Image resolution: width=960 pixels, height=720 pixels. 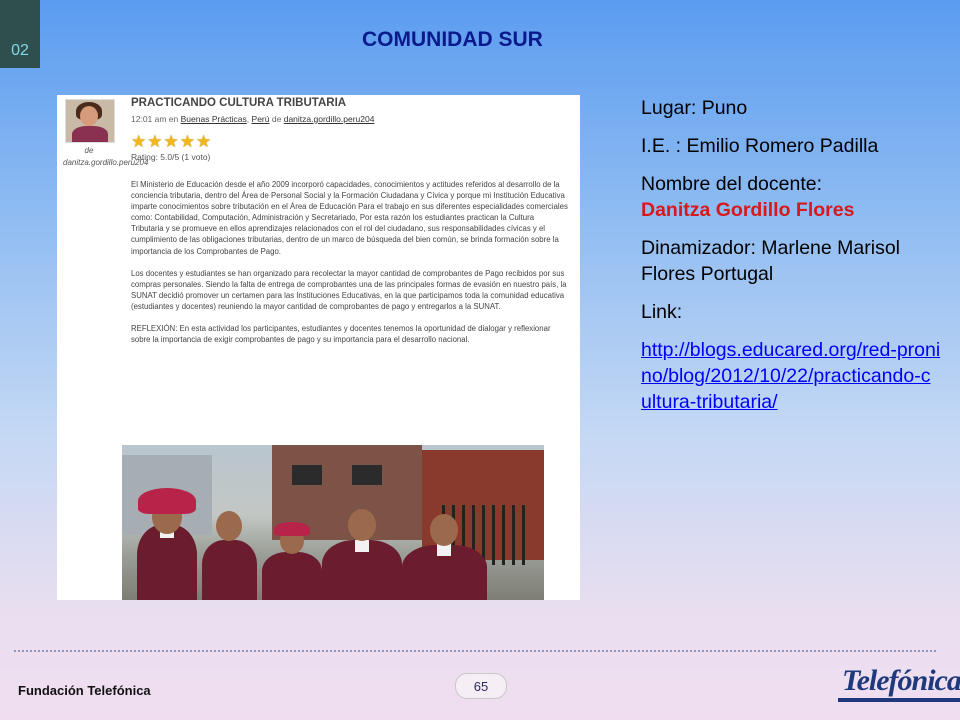 What do you see at coordinates (760, 146) in the screenshot?
I see `school-text: I.E. : Emilio Romero Padilla` at bounding box center [760, 146].